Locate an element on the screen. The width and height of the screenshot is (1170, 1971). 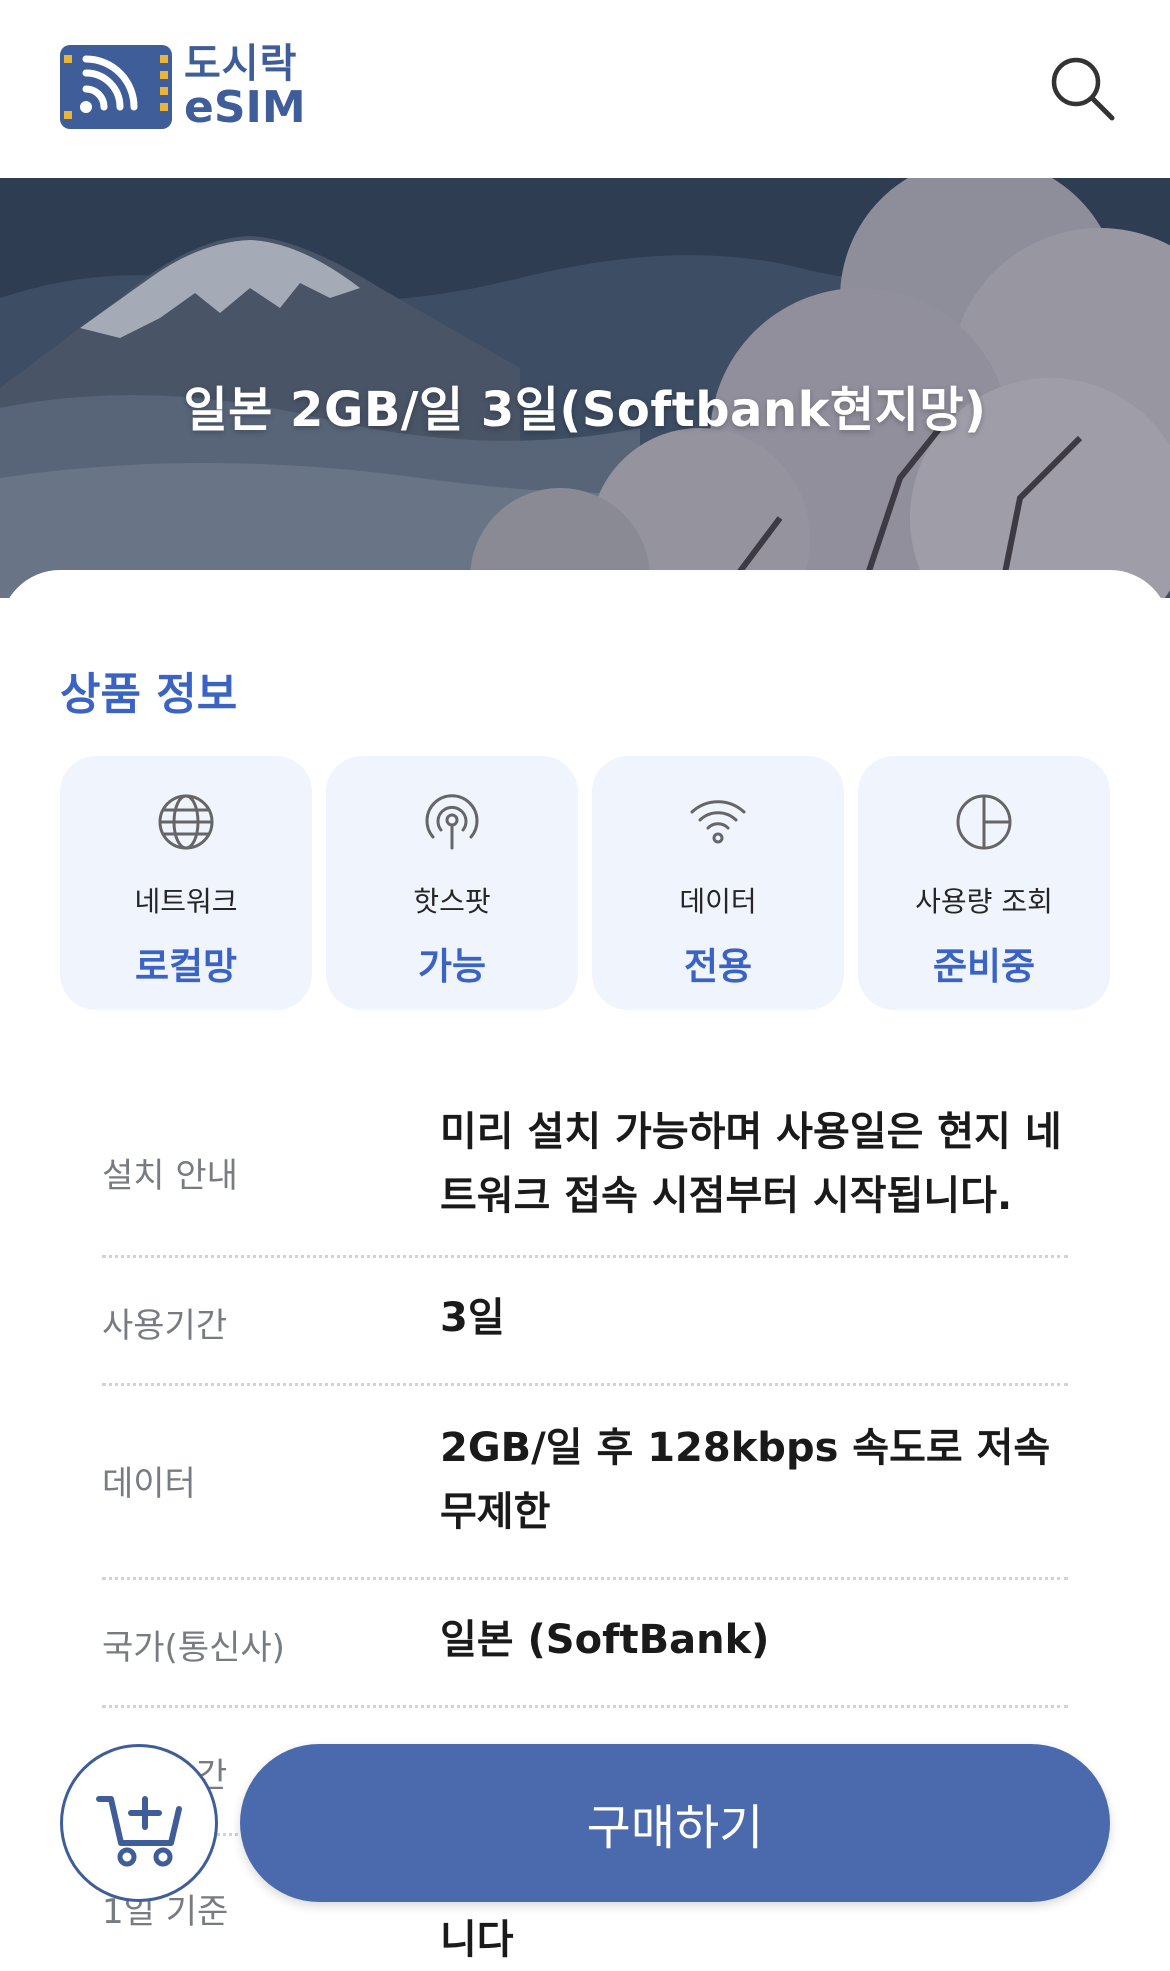
row-label: 사용기간 is located at coordinates (165, 1326).